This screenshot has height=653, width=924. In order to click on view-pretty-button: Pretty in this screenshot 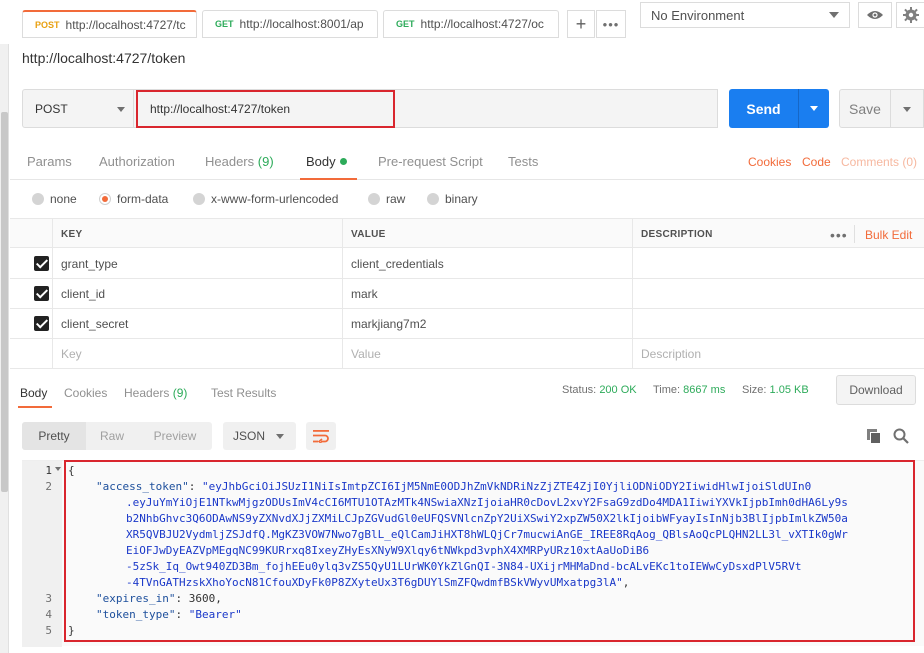, I will do `click(54, 436)`.